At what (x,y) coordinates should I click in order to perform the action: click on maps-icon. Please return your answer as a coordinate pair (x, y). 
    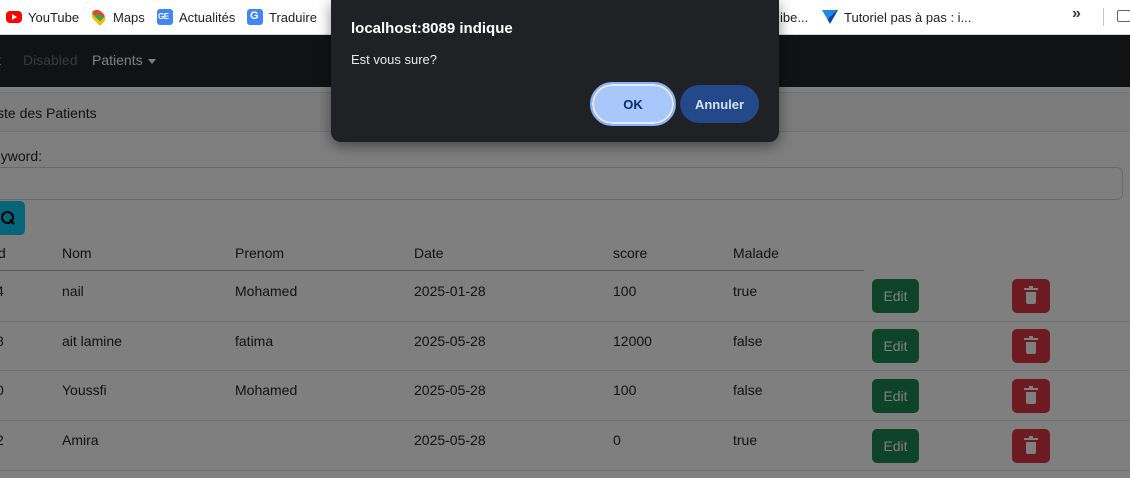
    Looking at the image, I should click on (98, 16).